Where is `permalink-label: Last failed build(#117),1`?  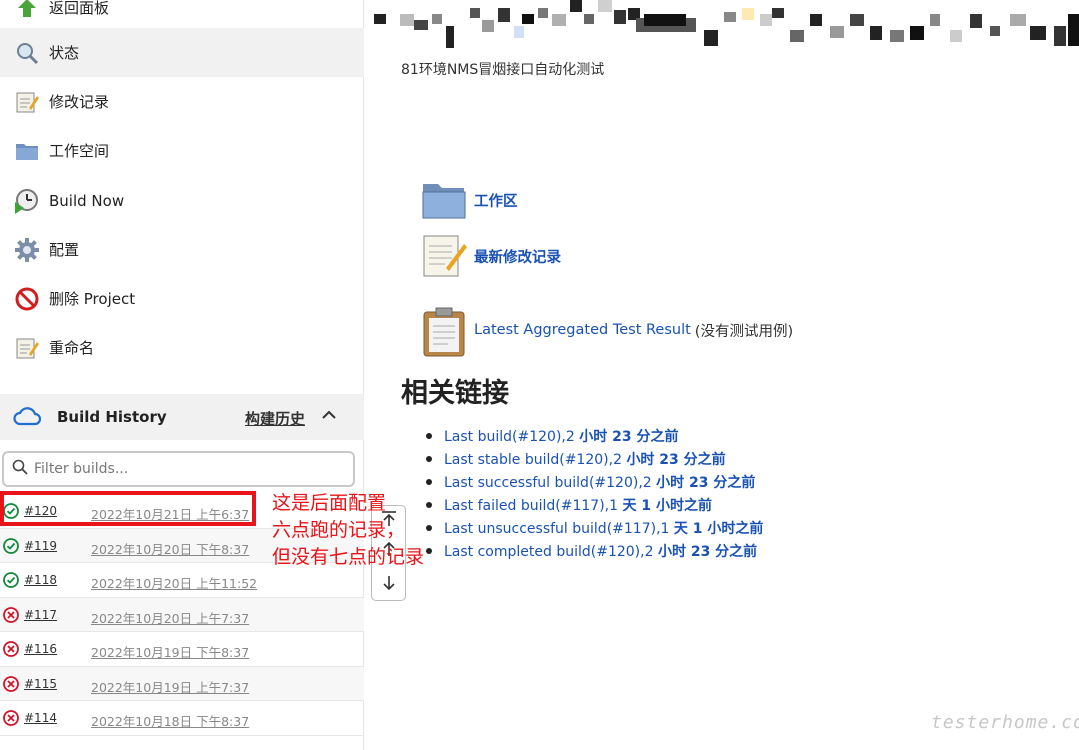 permalink-label: Last failed build(#117),1 is located at coordinates (533, 506).